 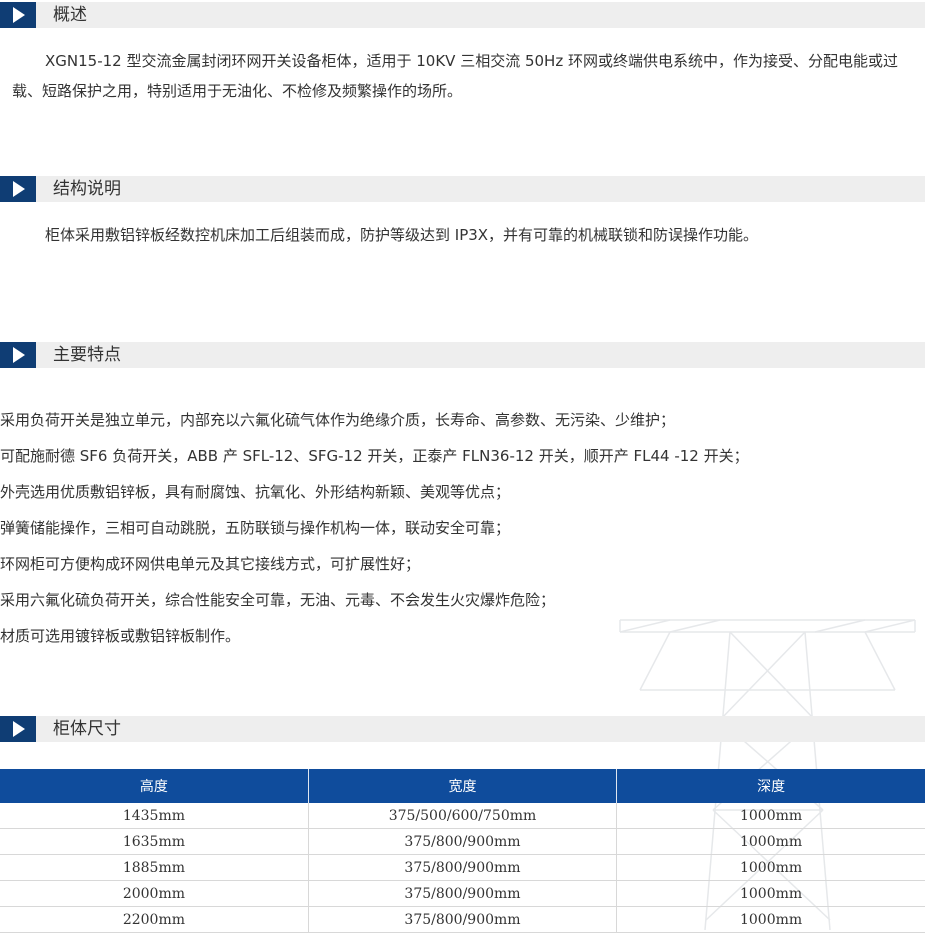 I want to click on section-title-overview: 概述, so click(x=70, y=15).